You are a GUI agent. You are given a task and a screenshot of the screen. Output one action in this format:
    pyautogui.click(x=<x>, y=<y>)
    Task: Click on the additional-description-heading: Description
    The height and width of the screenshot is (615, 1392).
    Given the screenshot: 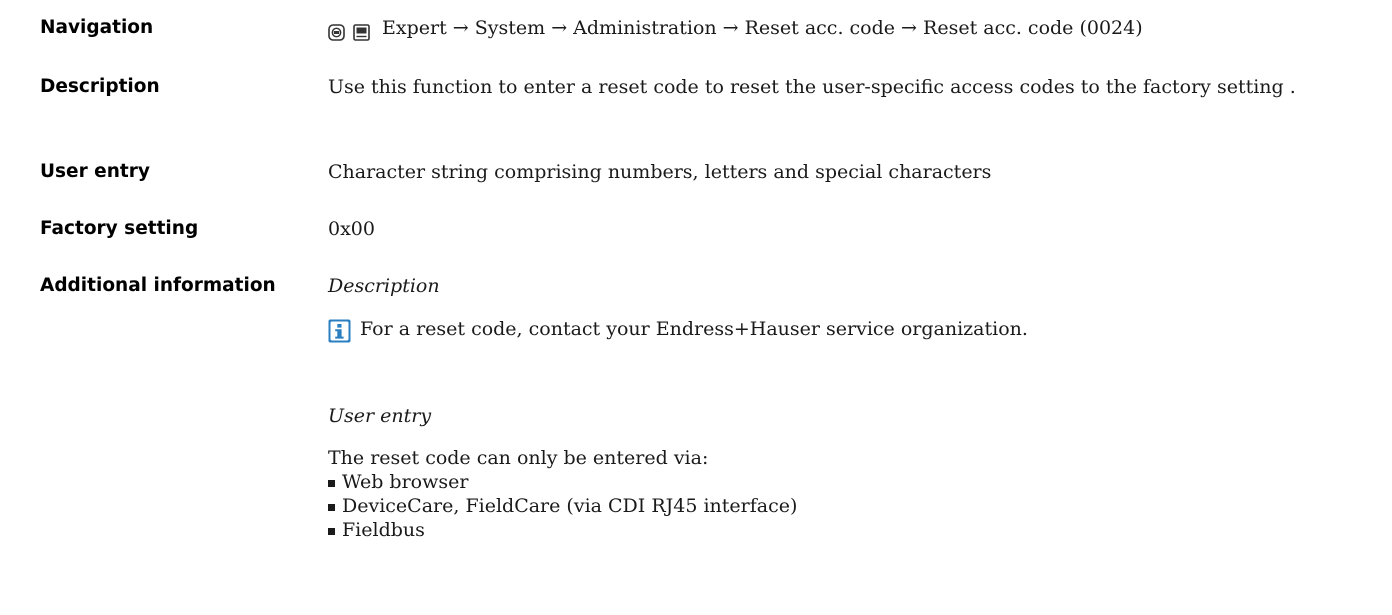 What is the action you would take?
    pyautogui.click(x=384, y=286)
    